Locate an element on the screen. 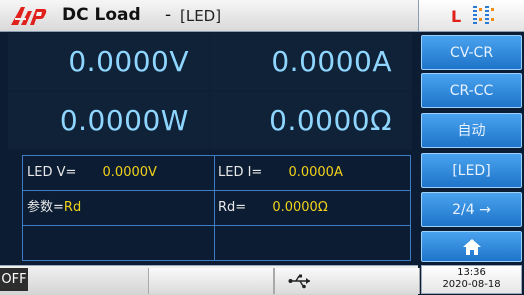 The height and width of the screenshot is (295, 524). table-row: 参数=Rd Rd= 0.0000Ω is located at coordinates (216, 208).